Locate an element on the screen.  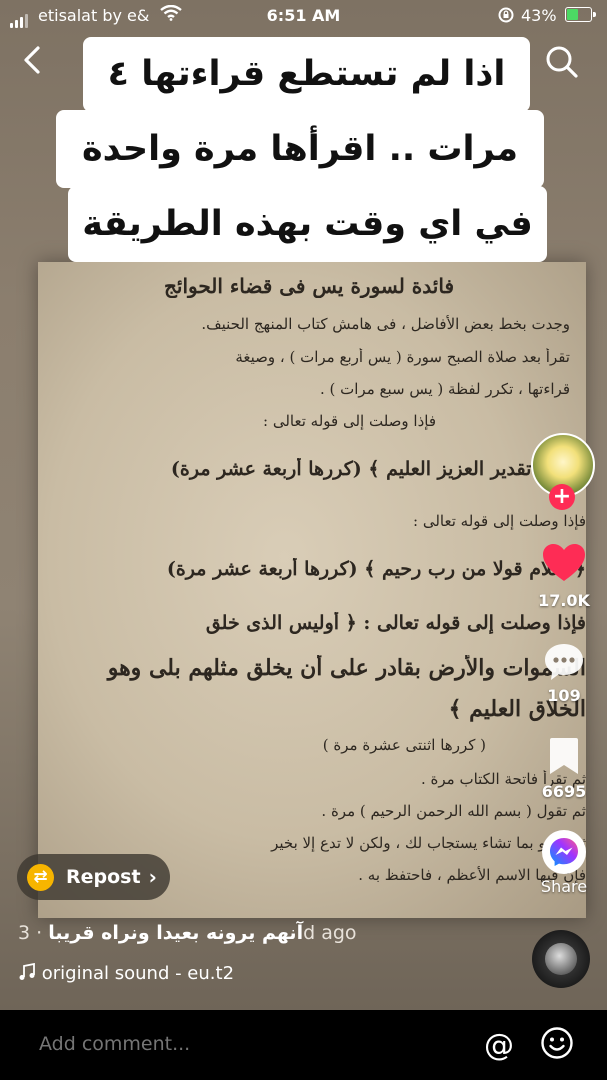
like-button is located at coordinates (564, 565).